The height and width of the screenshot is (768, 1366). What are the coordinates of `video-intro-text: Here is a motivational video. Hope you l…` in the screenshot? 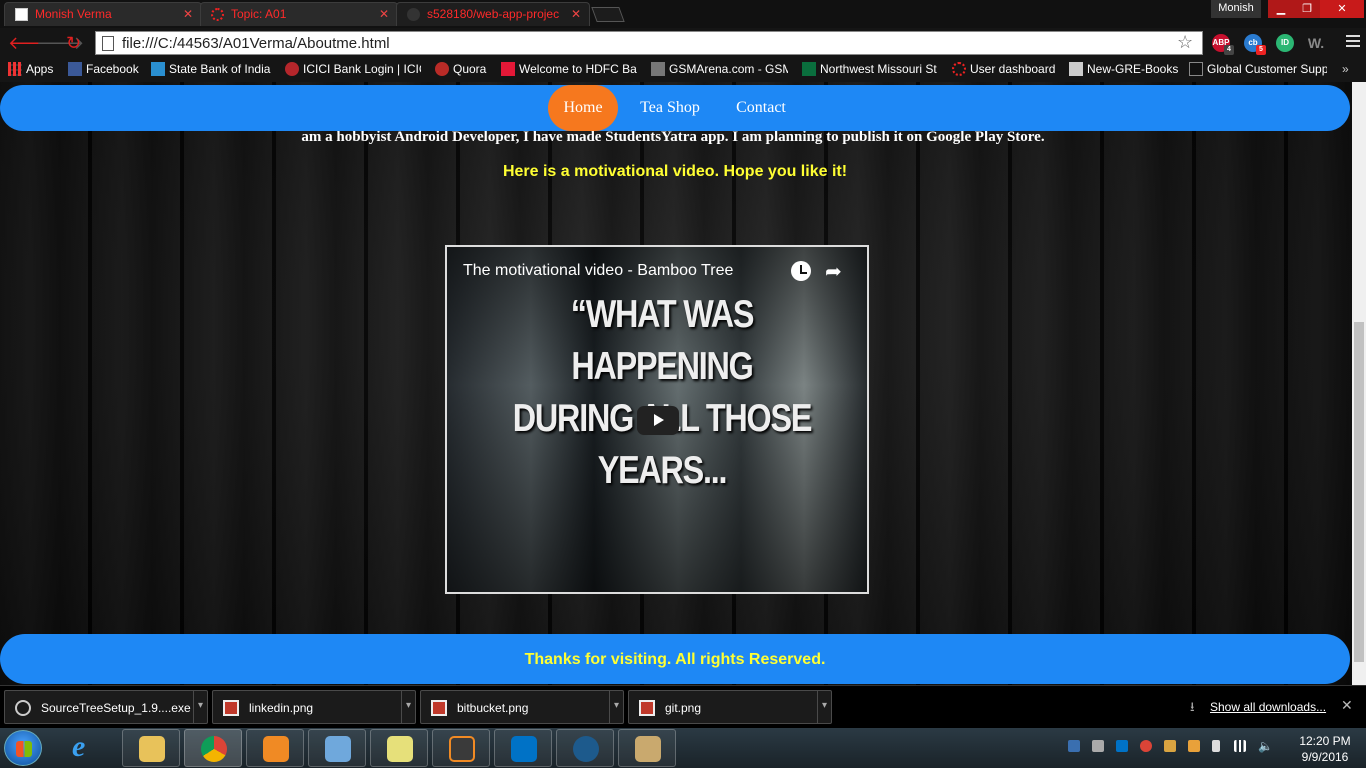 It's located at (675, 171).